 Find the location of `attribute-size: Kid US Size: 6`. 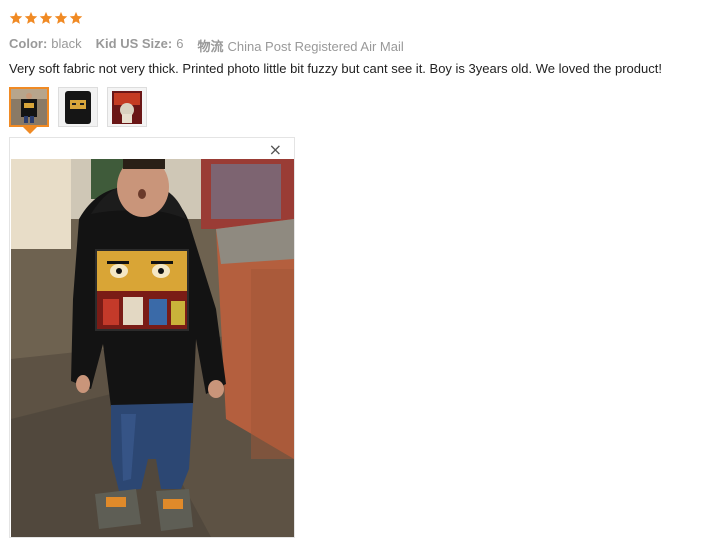

attribute-size: Kid US Size: 6 is located at coordinates (140, 45).